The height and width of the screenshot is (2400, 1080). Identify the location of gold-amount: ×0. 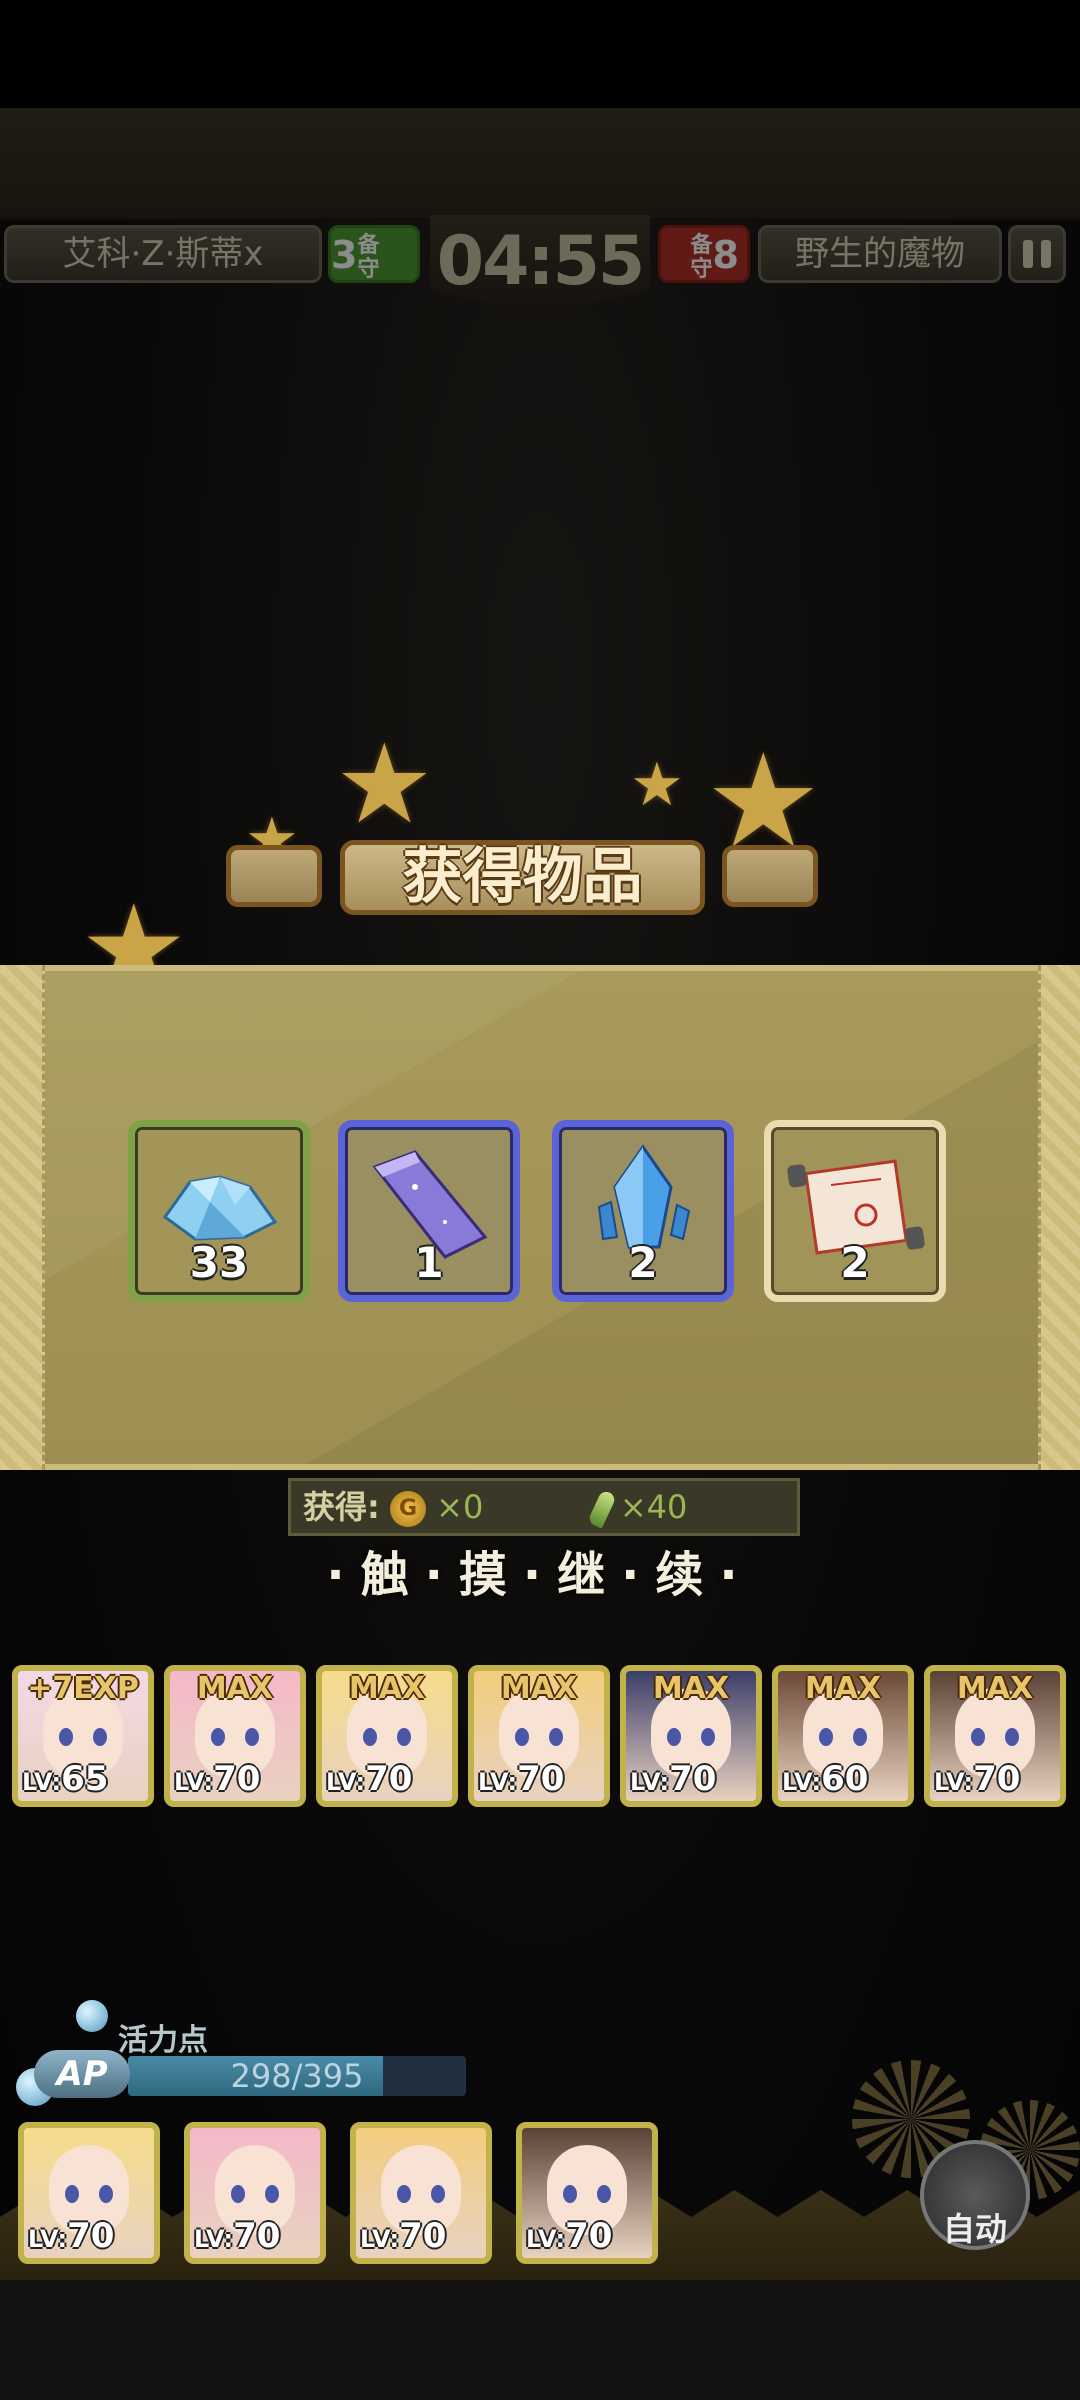
(460, 1507).